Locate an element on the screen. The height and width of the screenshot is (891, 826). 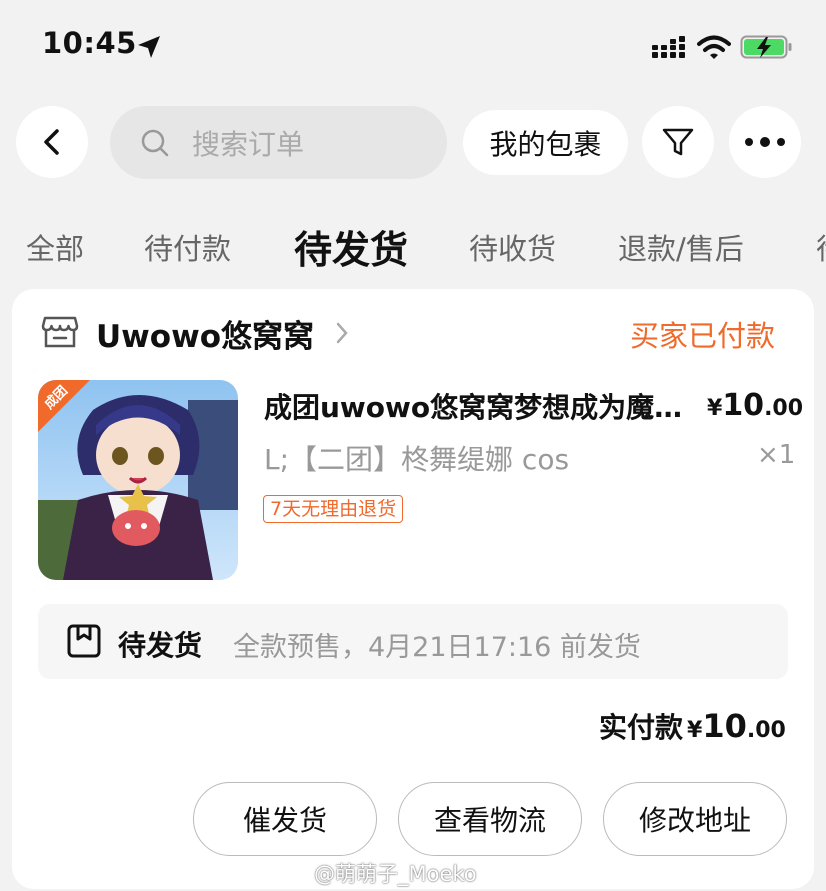
remind-shipment-button: 催发货 is located at coordinates (285, 819).